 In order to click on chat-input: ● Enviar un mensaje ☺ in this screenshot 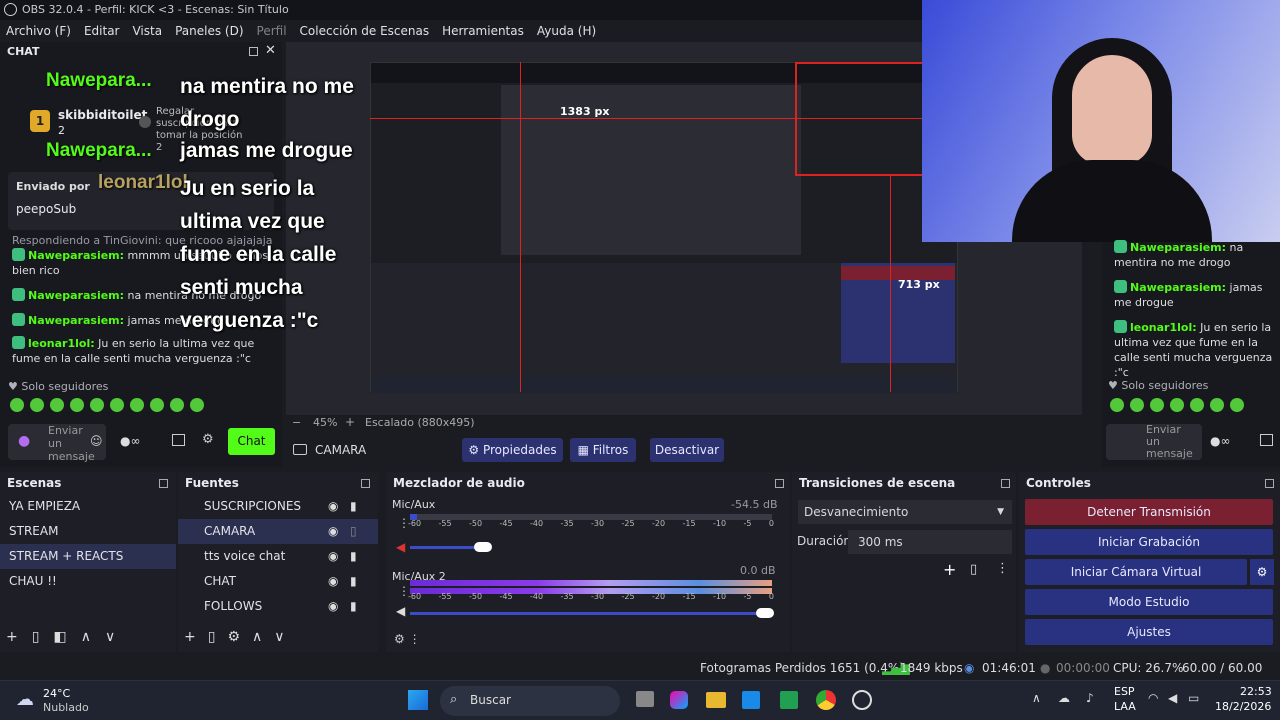, I will do `click(57, 443)`.